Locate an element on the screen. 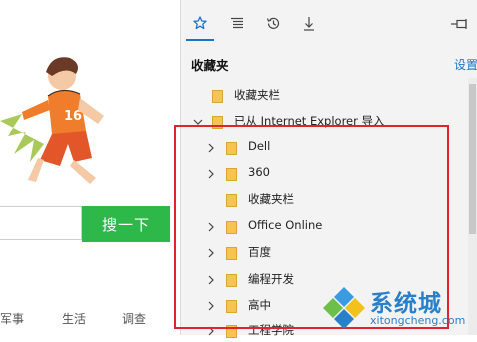 The height and width of the screenshot is (342, 477). settings-link: 设置 is located at coordinates (465, 64).